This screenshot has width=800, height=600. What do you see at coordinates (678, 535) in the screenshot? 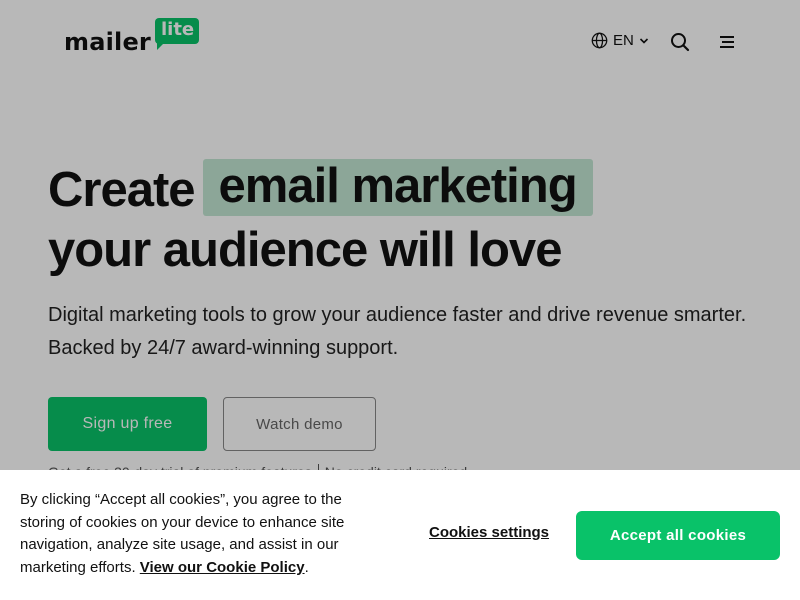
I see `accept-all-cookies-button: Accept all cookies` at bounding box center [678, 535].